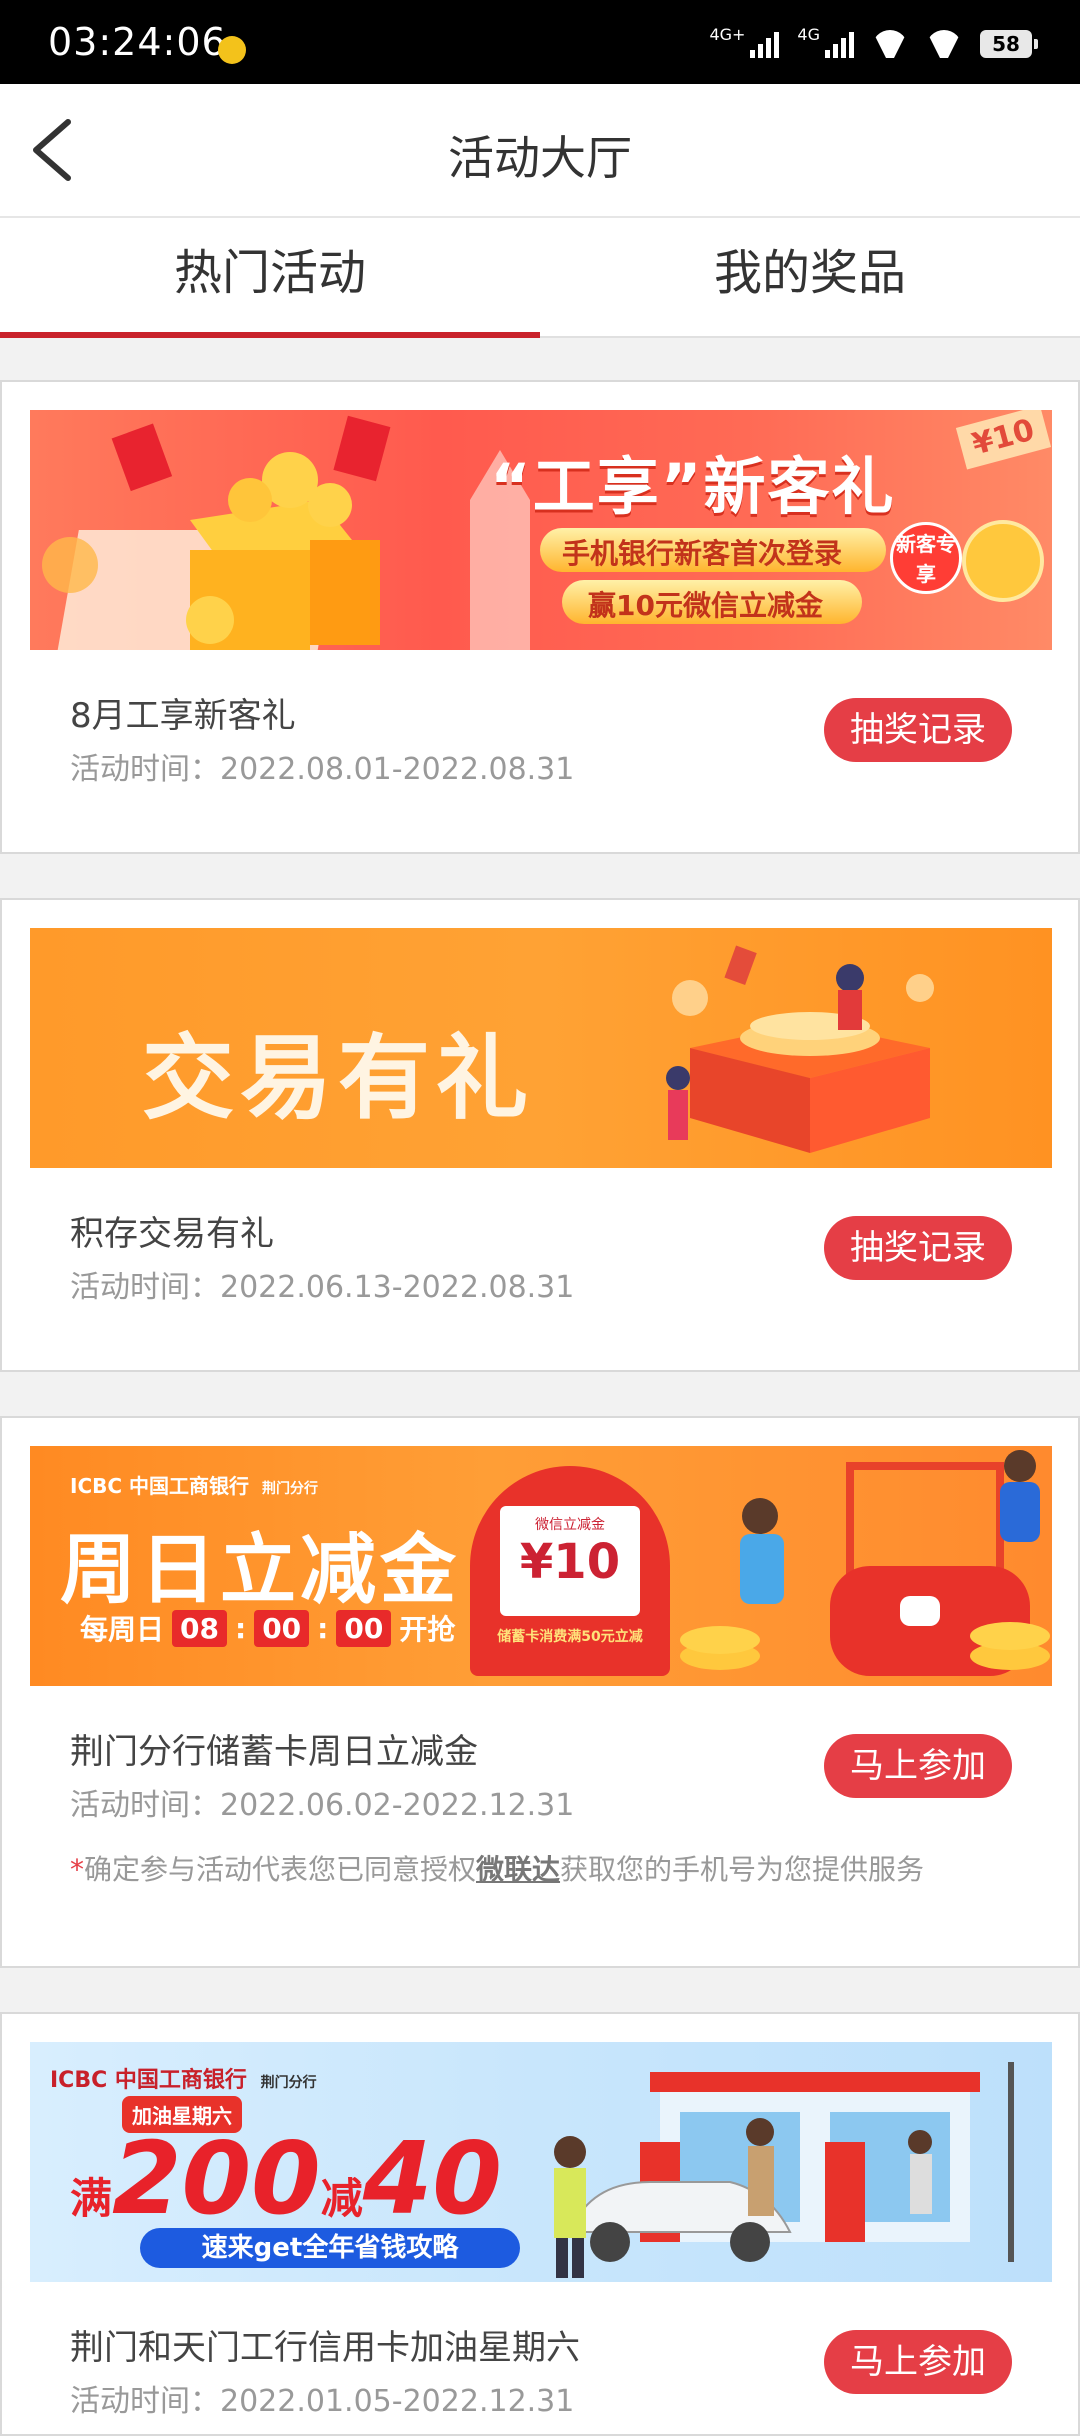  I want to click on coupon: 微信立减金 ¥10 储蓄卡消费满50元立减, so click(570, 1571).